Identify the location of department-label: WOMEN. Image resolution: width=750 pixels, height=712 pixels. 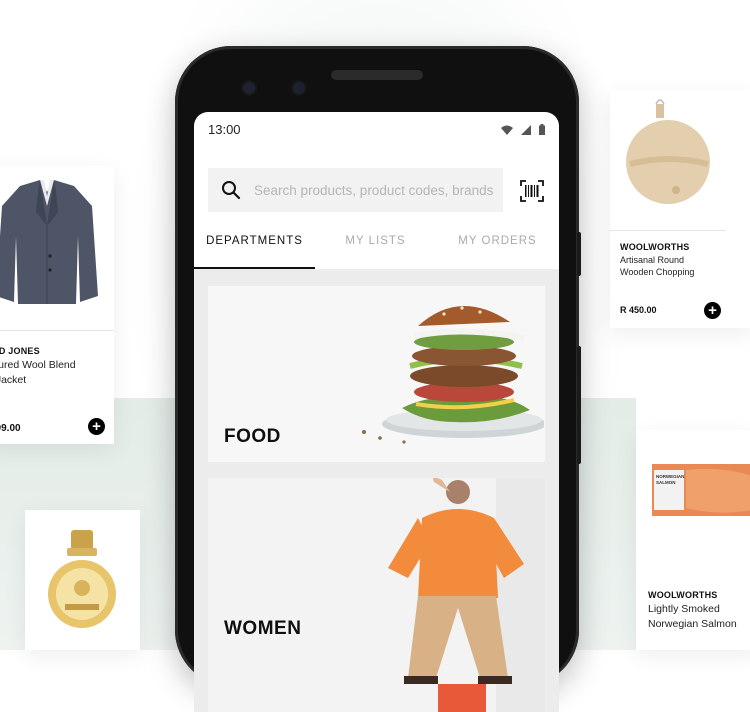
(263, 628).